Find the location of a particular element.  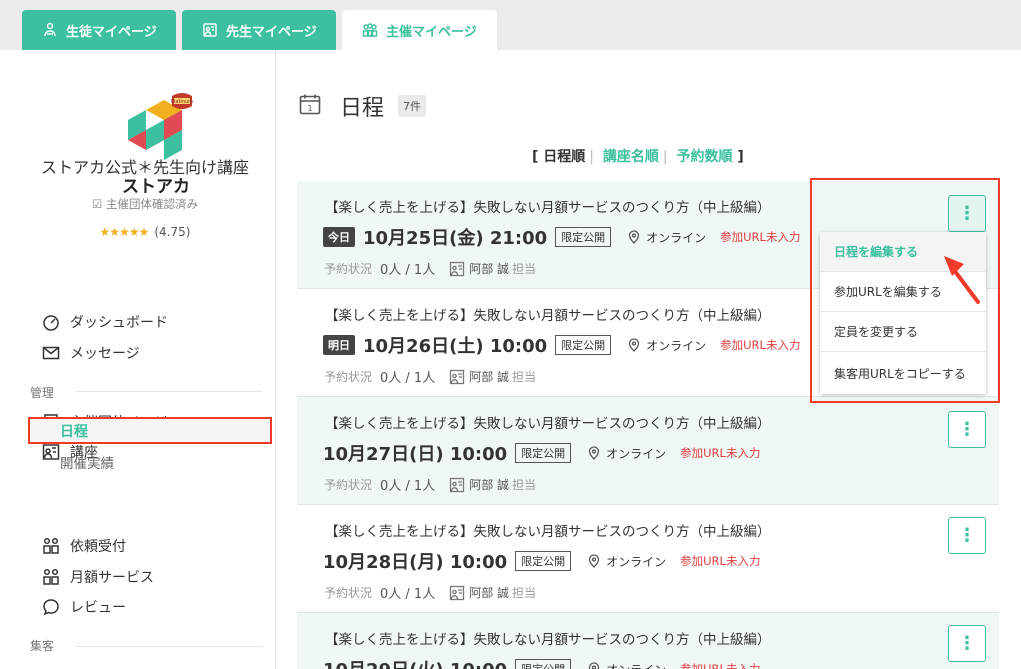

sort-by-date: 日程順 is located at coordinates (564, 157).